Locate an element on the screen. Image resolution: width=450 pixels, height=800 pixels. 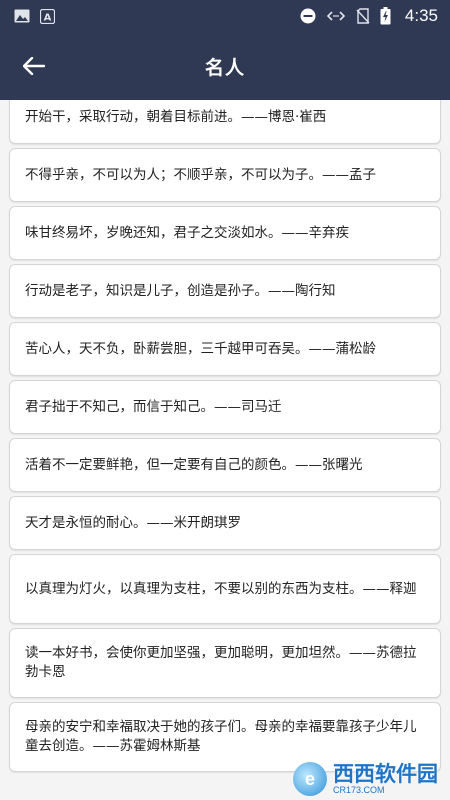
quote-text: 以真理为灯火，以真理为支柱，不要以别的东西为支柱。——释迦 is located at coordinates (221, 588).